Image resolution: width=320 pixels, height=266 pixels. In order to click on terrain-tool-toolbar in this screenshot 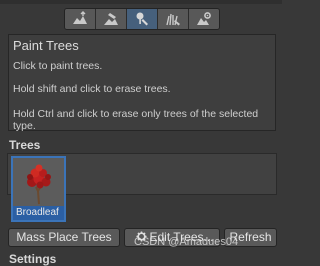, I will do `click(142, 19)`.